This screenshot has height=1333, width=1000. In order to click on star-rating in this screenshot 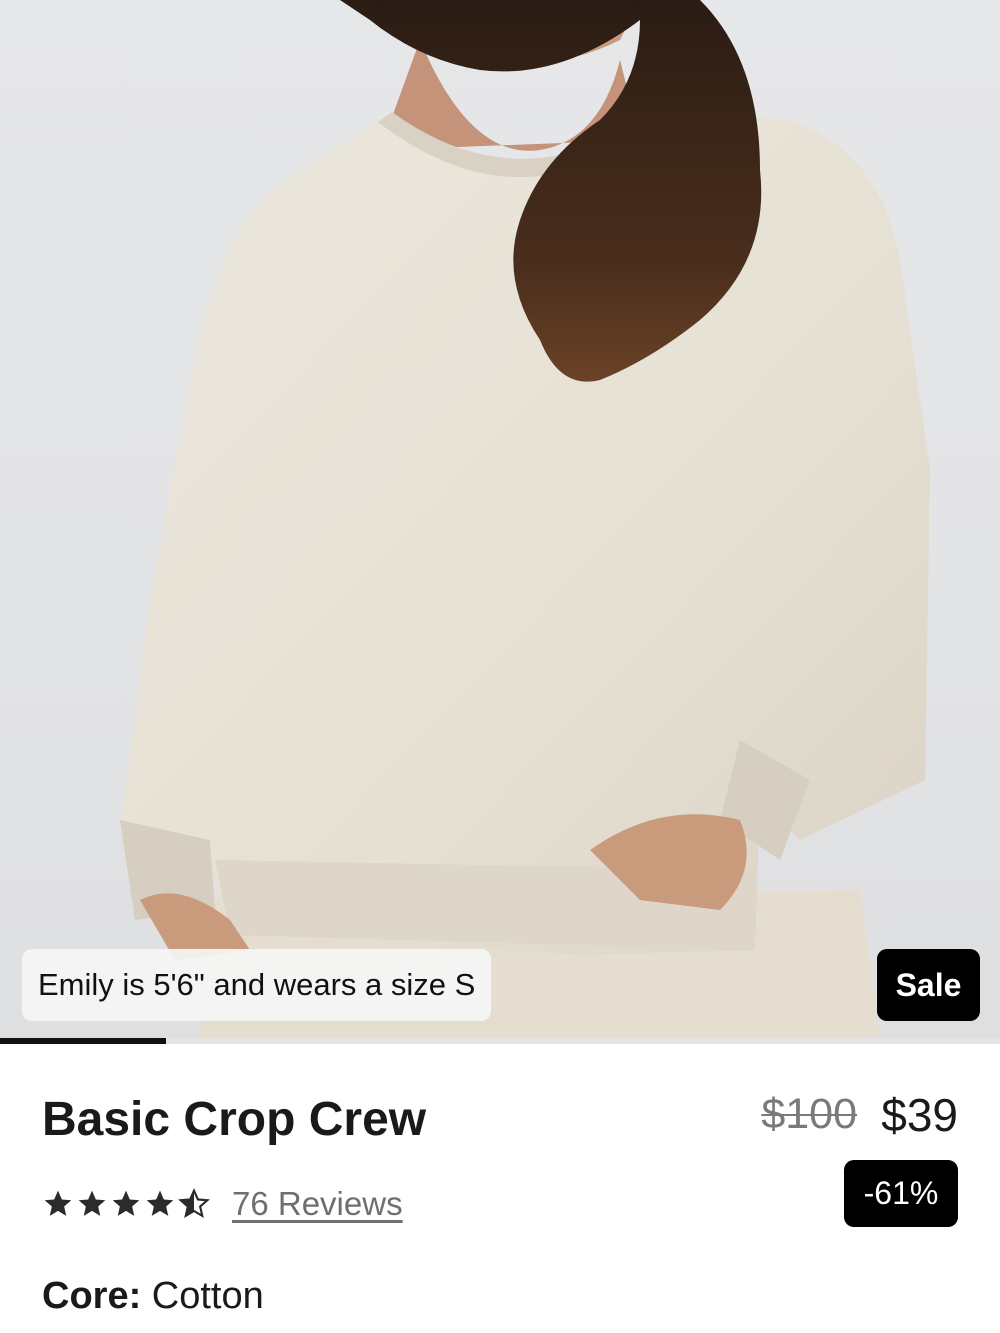, I will do `click(126, 1204)`.